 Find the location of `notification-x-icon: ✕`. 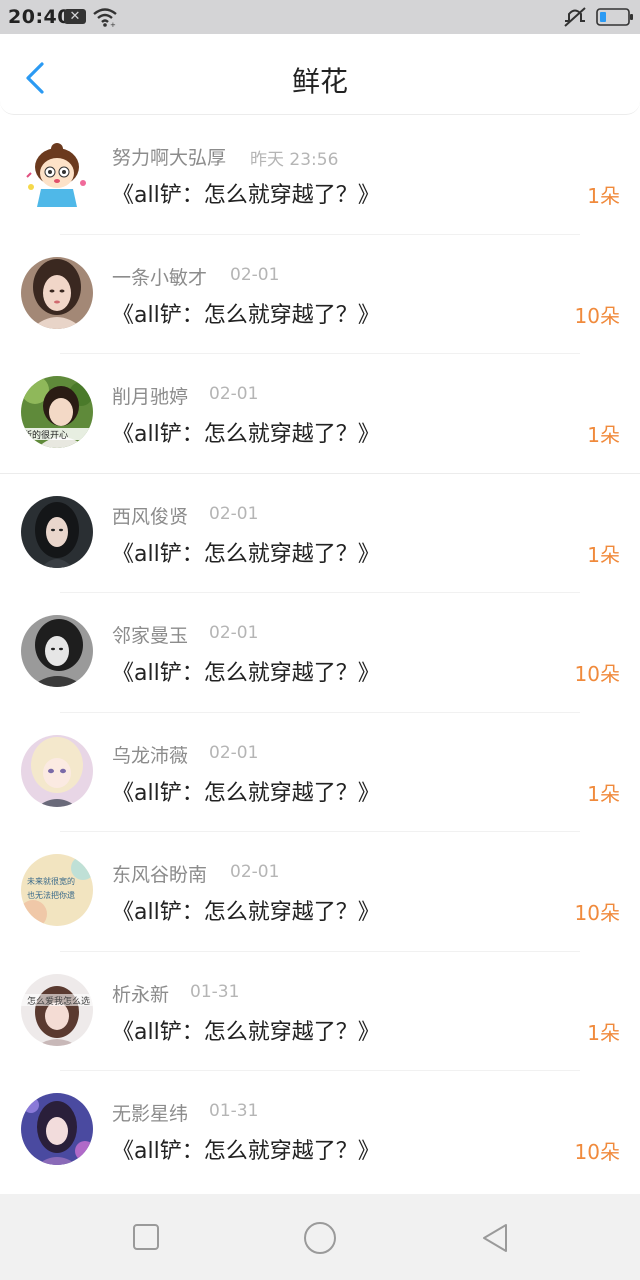

notification-x-icon: ✕ is located at coordinates (75, 16).